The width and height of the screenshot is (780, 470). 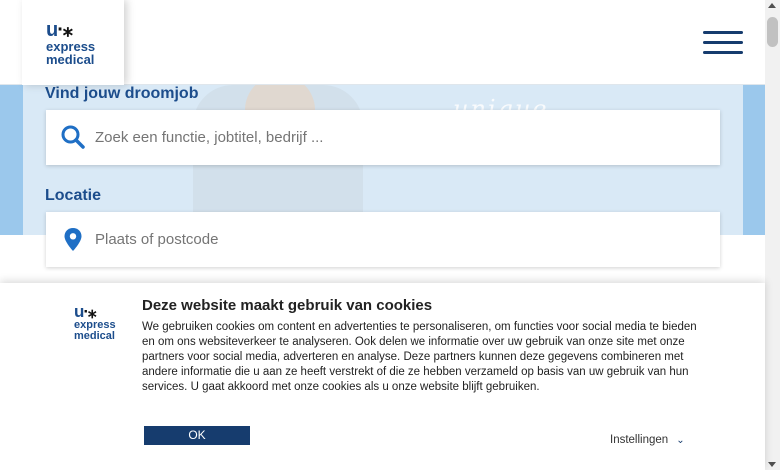 I want to click on cookie-logo-tagline-2: medical, so click(x=94, y=336).